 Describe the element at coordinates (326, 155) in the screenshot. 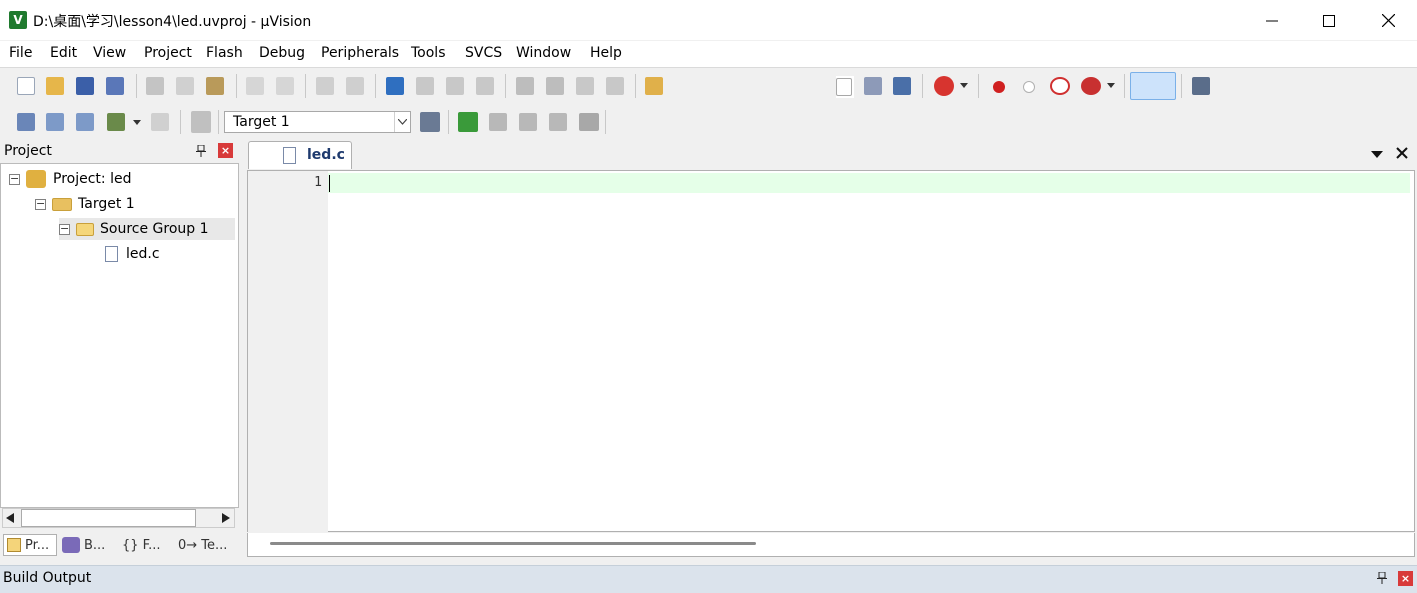

I see `tab-led-c-label: led.c` at that location.